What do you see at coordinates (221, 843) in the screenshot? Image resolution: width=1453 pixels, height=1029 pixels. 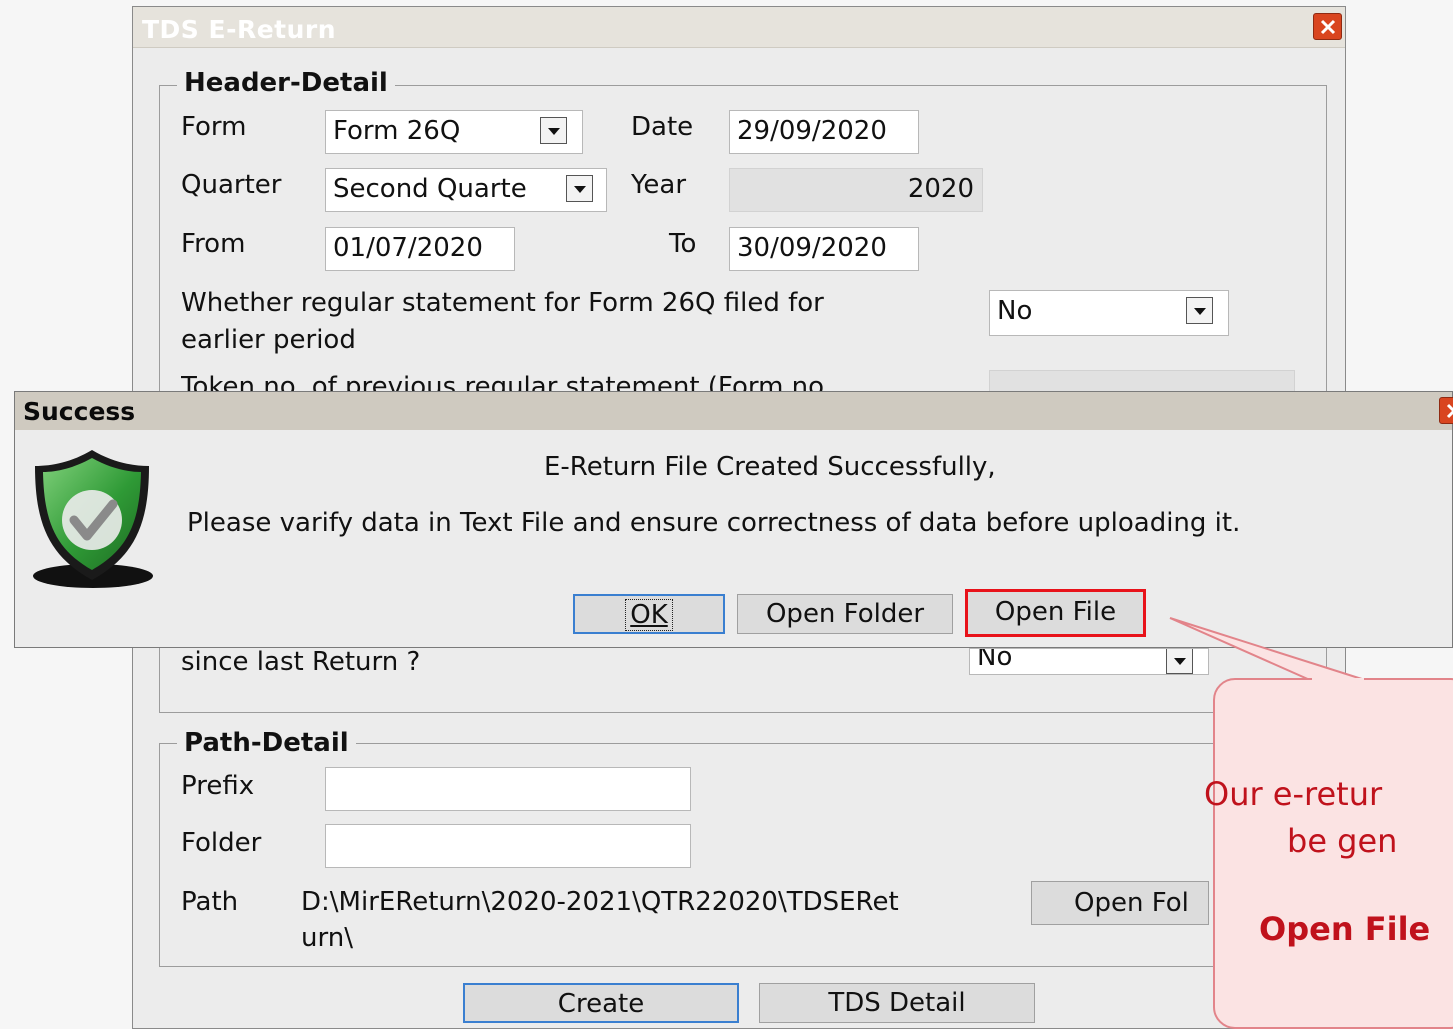 I see `folder-label: Folder` at bounding box center [221, 843].